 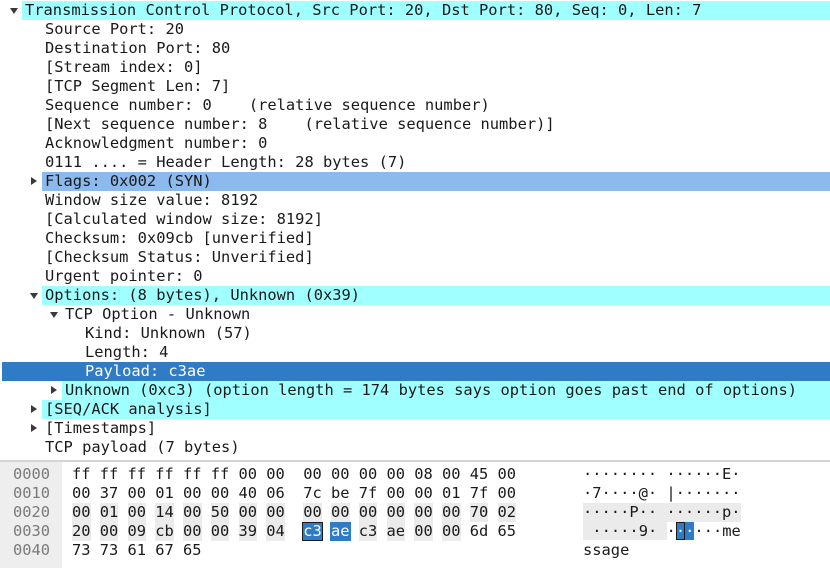 I want to click on tree-row: Flags: 0x002 (SYN), so click(x=430, y=181).